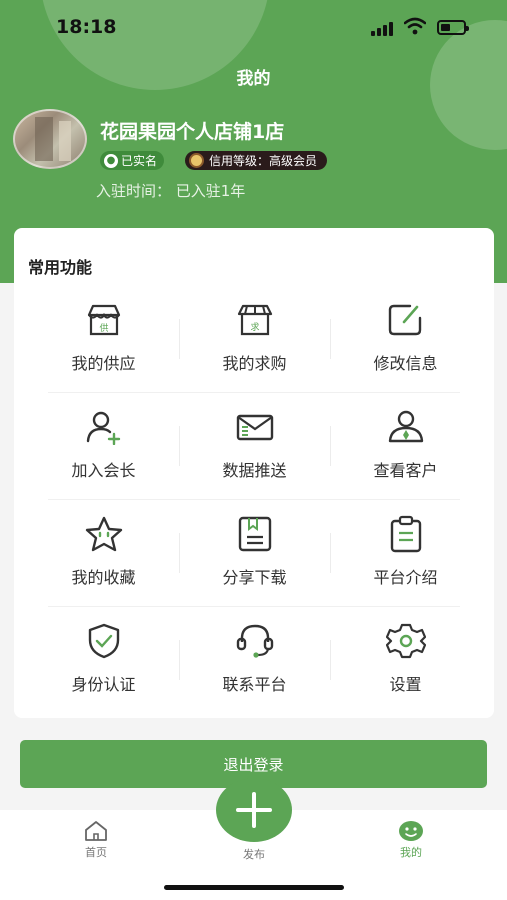 Image resolution: width=507 pixels, height=900 pixels. I want to click on function-share-download: 分享下载, so click(254, 553).